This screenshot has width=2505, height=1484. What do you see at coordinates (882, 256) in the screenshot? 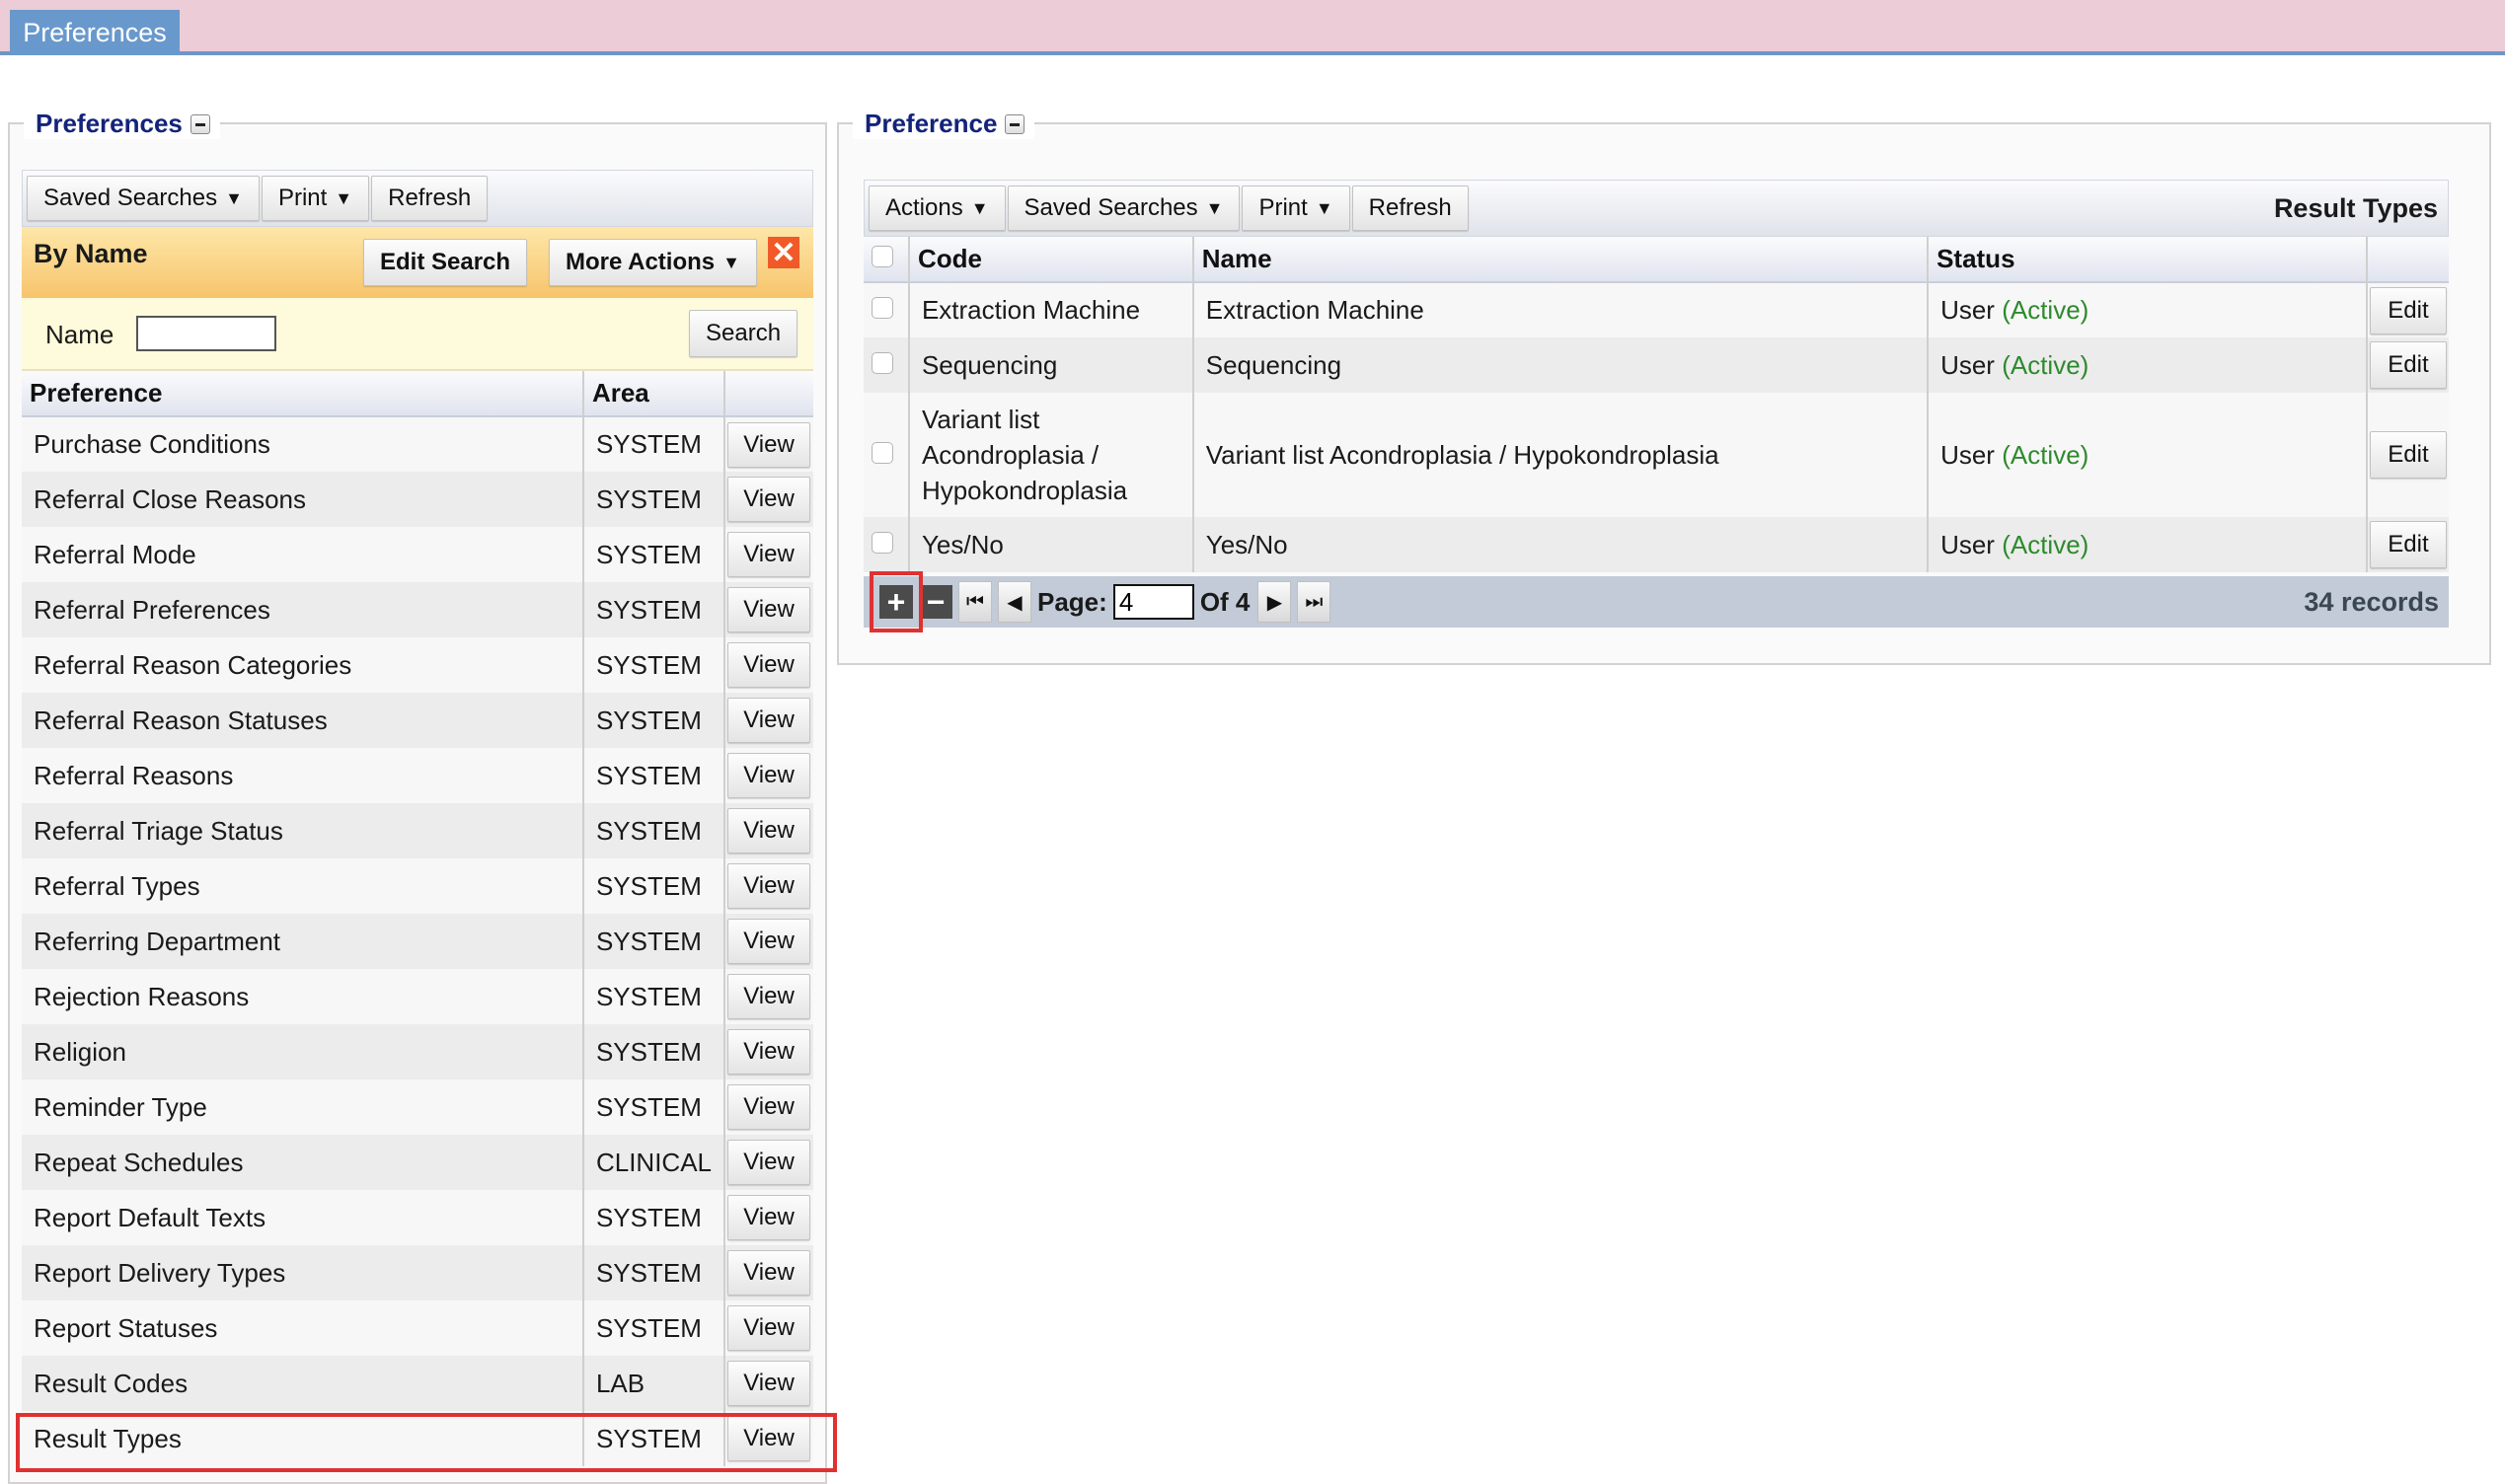
I see `select-all-checkbox` at bounding box center [882, 256].